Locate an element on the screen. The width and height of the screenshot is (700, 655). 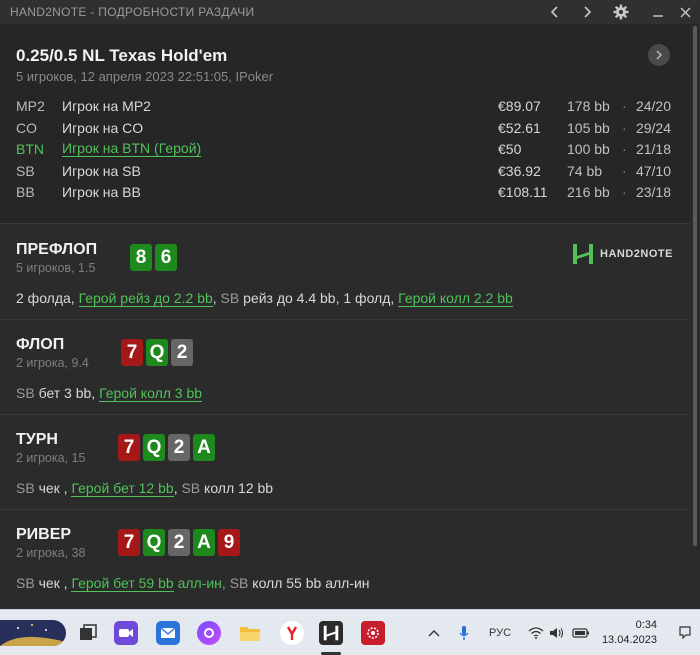
action-text: , is located at coordinates (216, 298).